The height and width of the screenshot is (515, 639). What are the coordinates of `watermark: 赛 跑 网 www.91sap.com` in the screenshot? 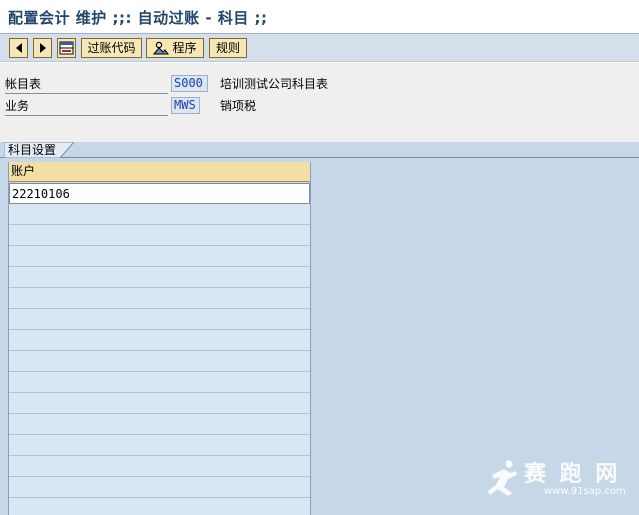 It's located at (561, 479).